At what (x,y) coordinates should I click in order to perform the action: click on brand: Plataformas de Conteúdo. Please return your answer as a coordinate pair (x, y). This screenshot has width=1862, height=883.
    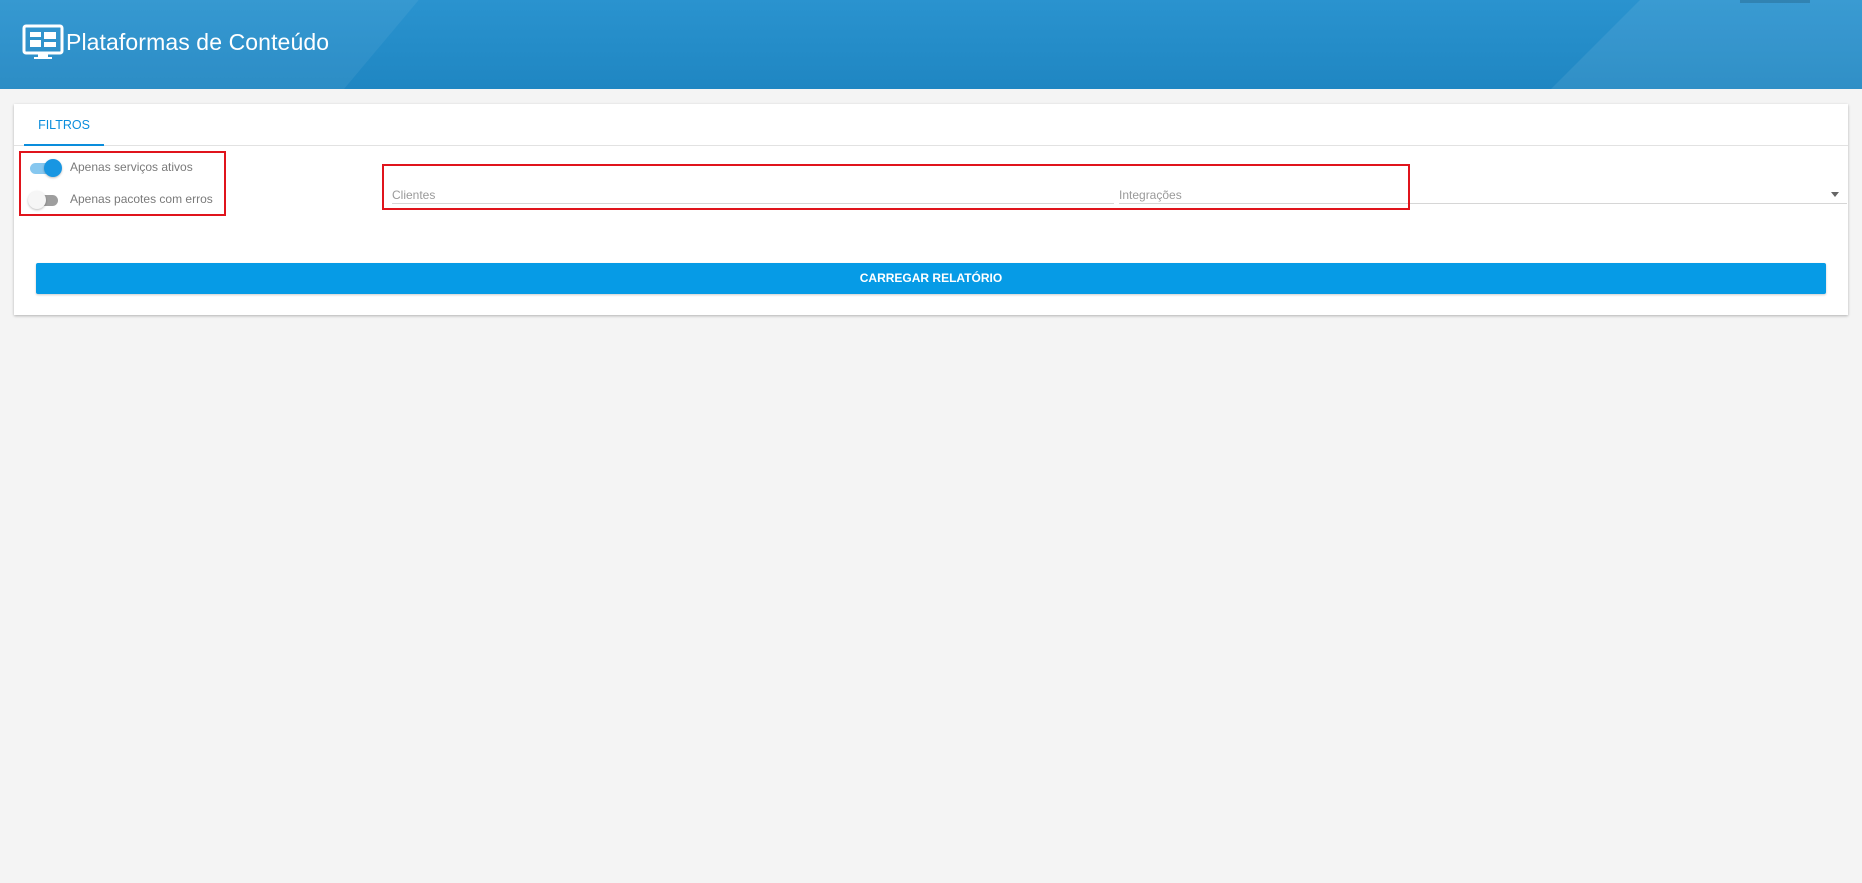
    Looking at the image, I should click on (175, 42).